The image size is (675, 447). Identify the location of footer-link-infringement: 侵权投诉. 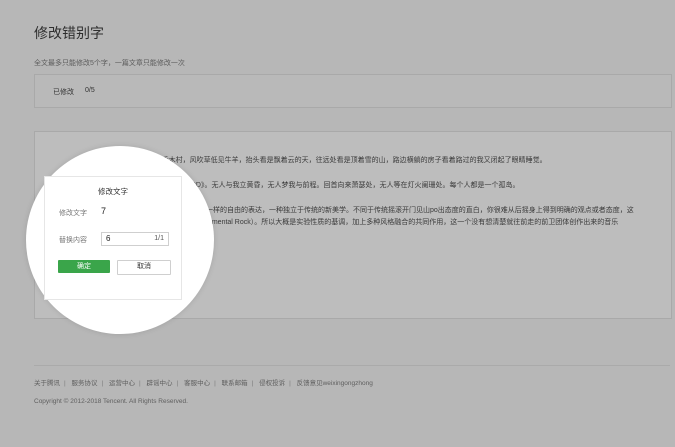
(272, 383).